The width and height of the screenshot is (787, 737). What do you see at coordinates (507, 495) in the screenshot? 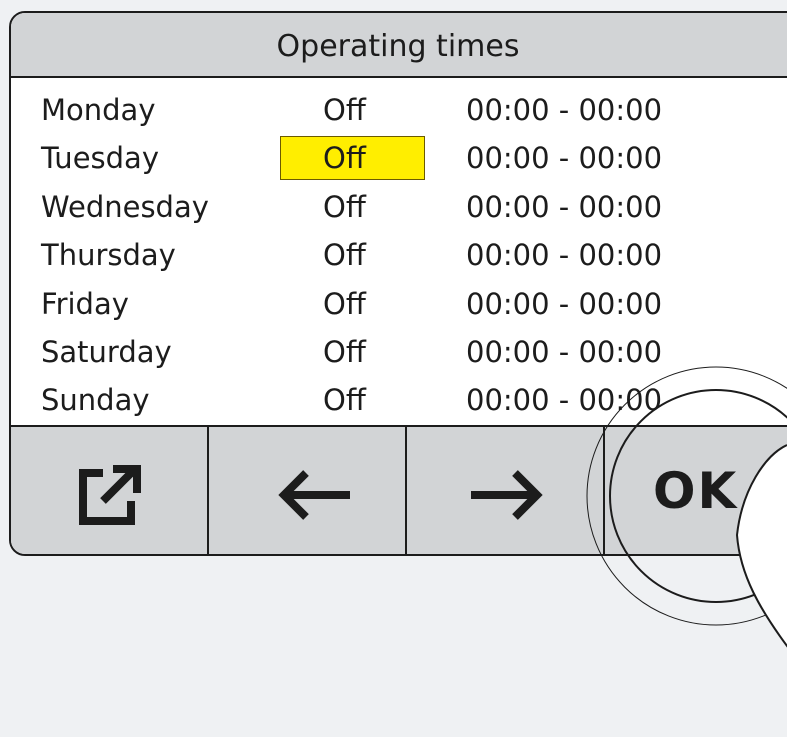
I see `arrow-right-icon` at bounding box center [507, 495].